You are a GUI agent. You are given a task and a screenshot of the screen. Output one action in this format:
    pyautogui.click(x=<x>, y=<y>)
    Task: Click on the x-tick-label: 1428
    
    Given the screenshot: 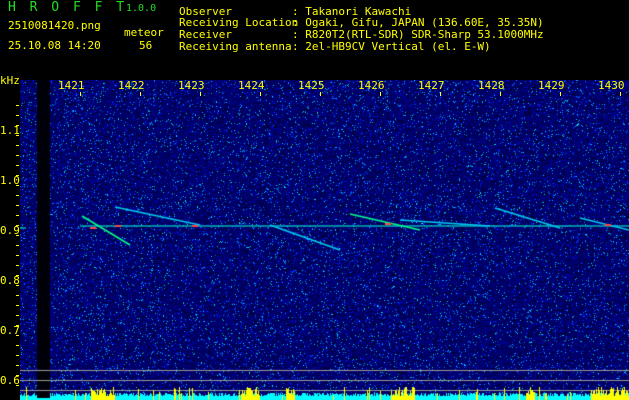 What is the action you would take?
    pyautogui.click(x=491, y=85)
    